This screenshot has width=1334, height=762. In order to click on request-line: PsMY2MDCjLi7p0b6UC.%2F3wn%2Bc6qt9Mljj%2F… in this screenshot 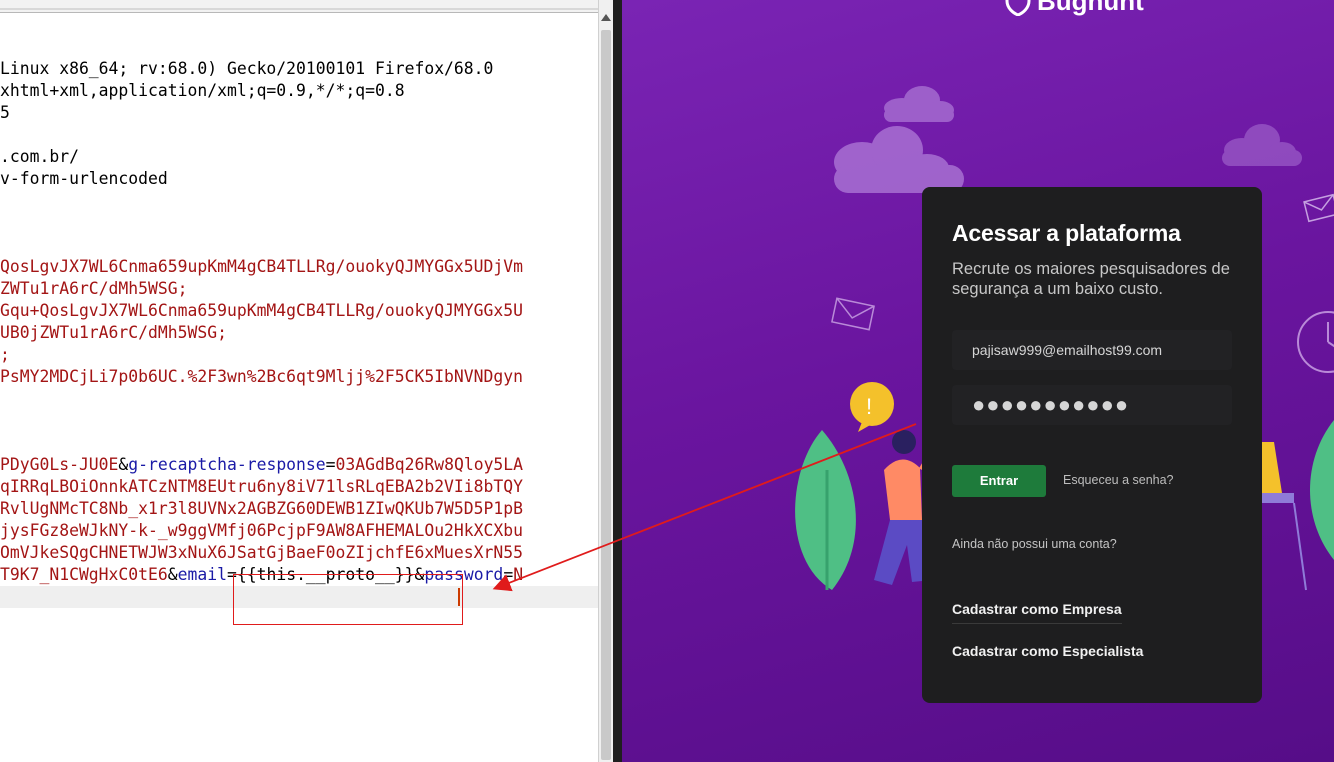, I will do `click(261, 377)`.